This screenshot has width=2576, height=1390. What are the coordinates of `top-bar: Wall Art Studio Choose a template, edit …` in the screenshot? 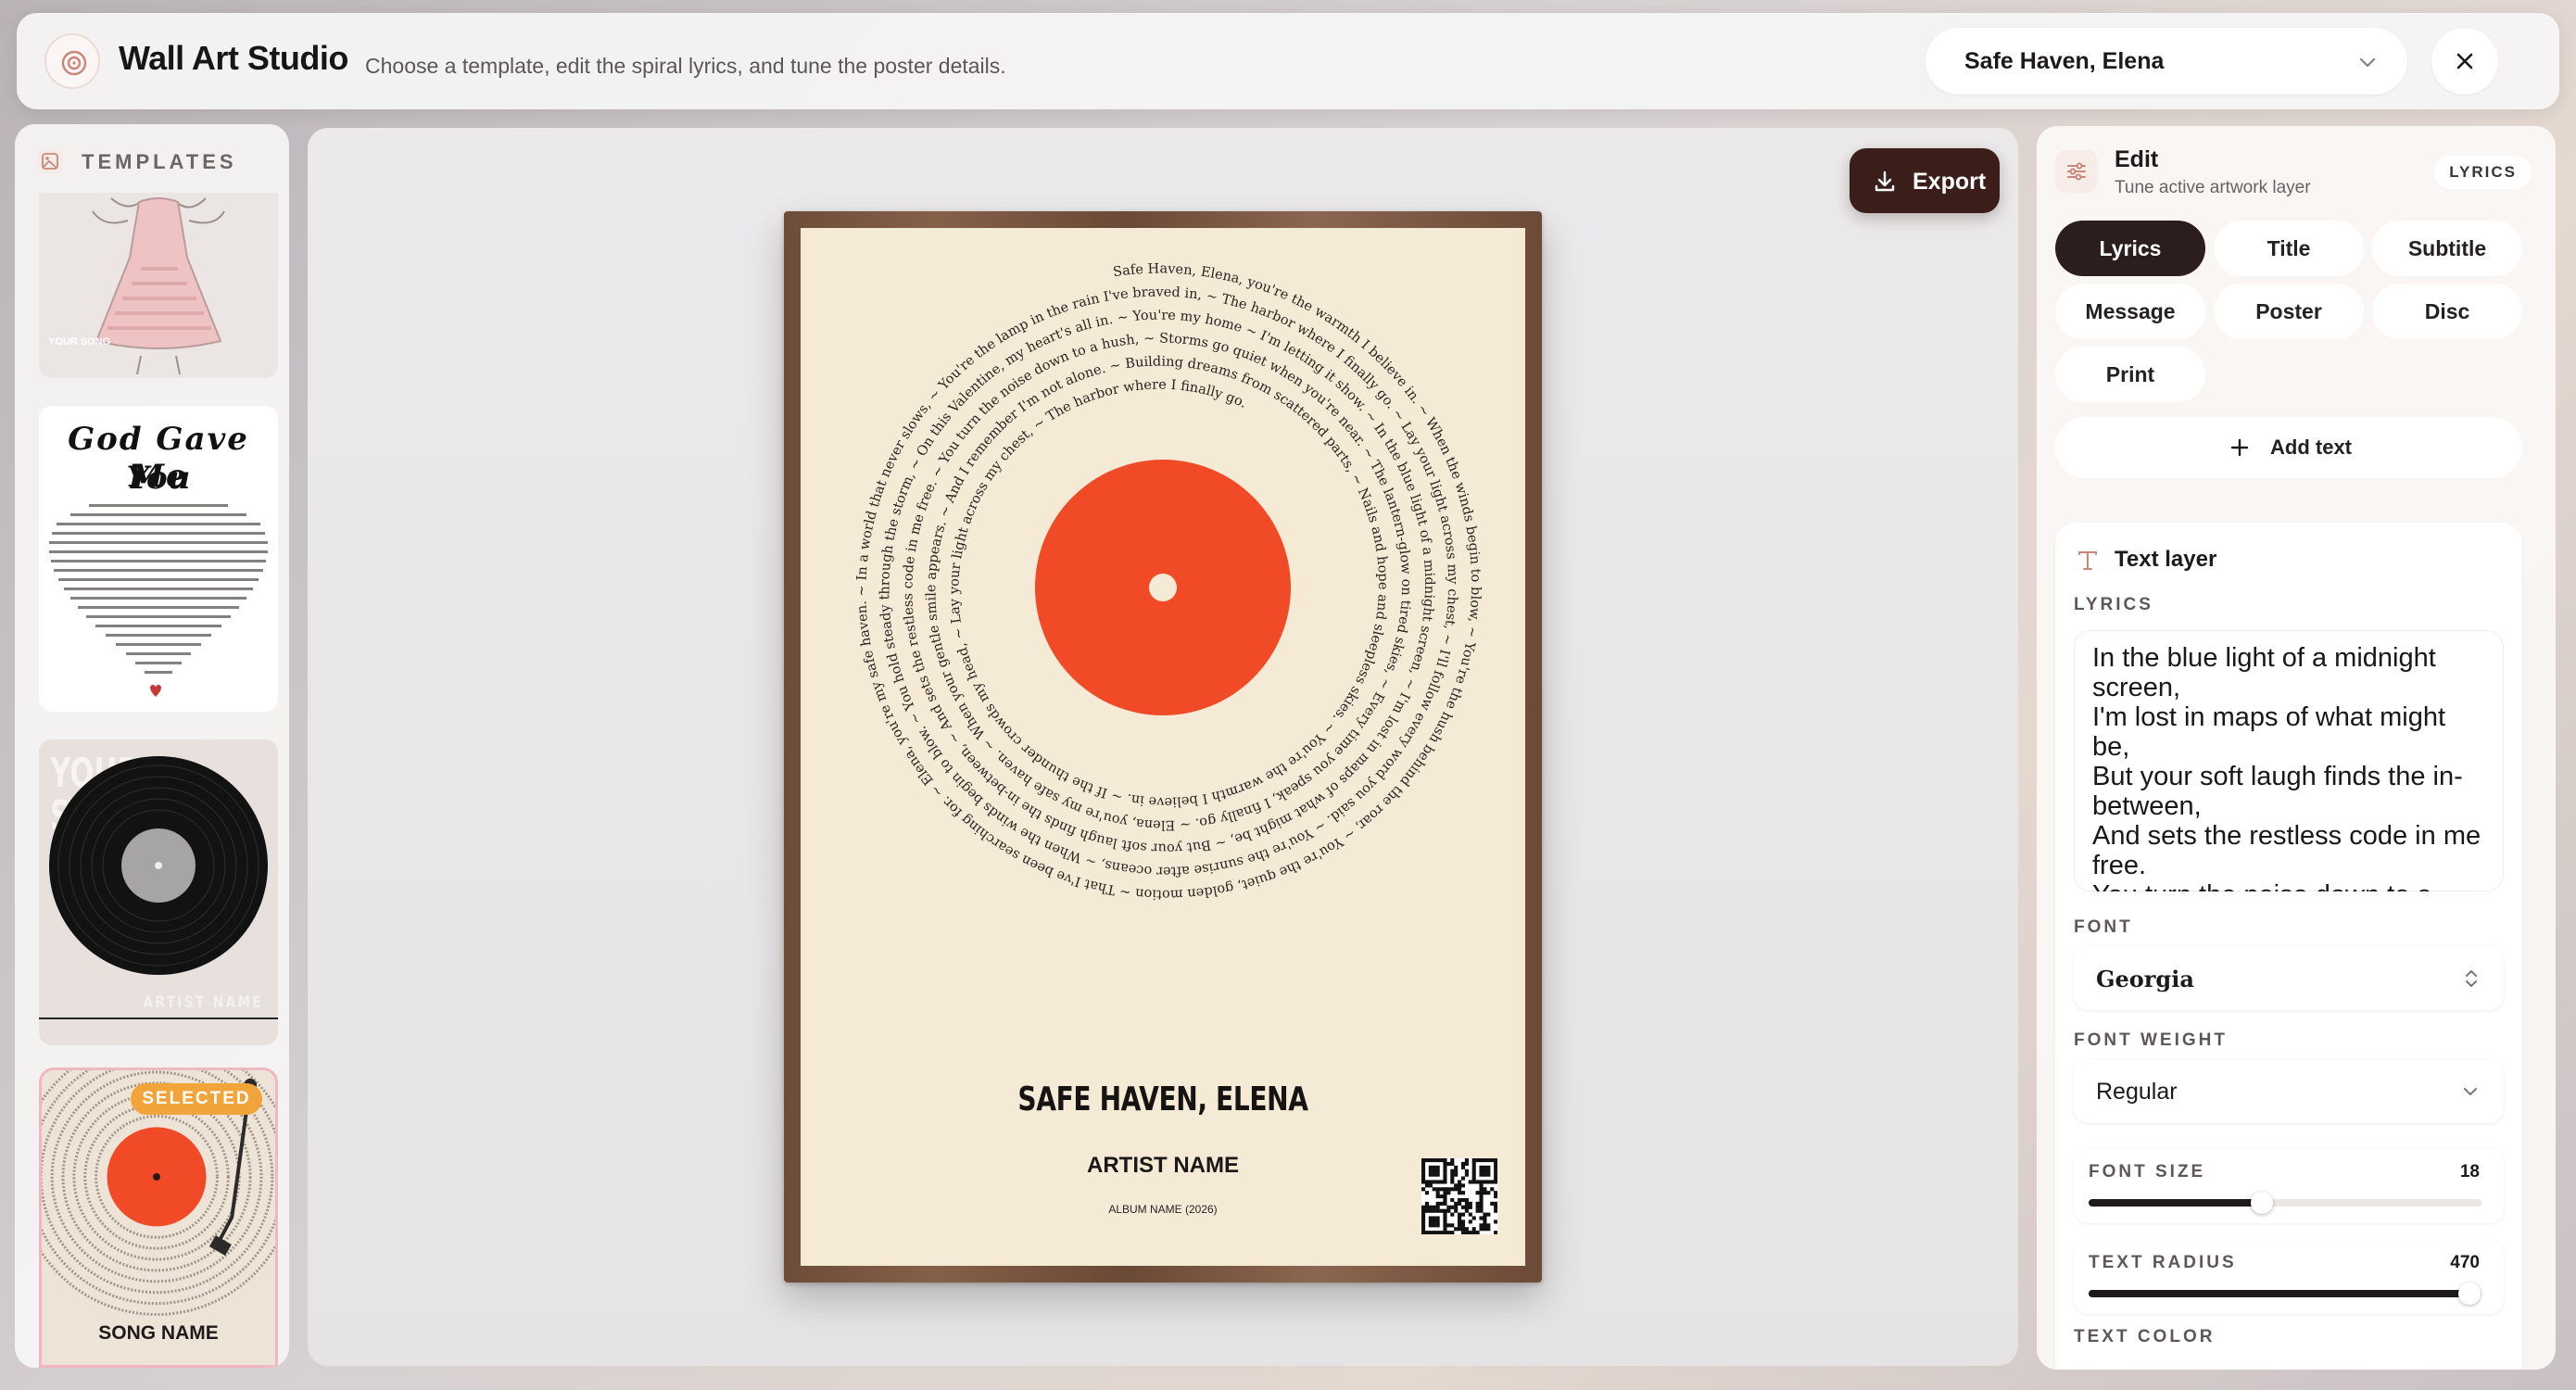 It's located at (1288, 61).